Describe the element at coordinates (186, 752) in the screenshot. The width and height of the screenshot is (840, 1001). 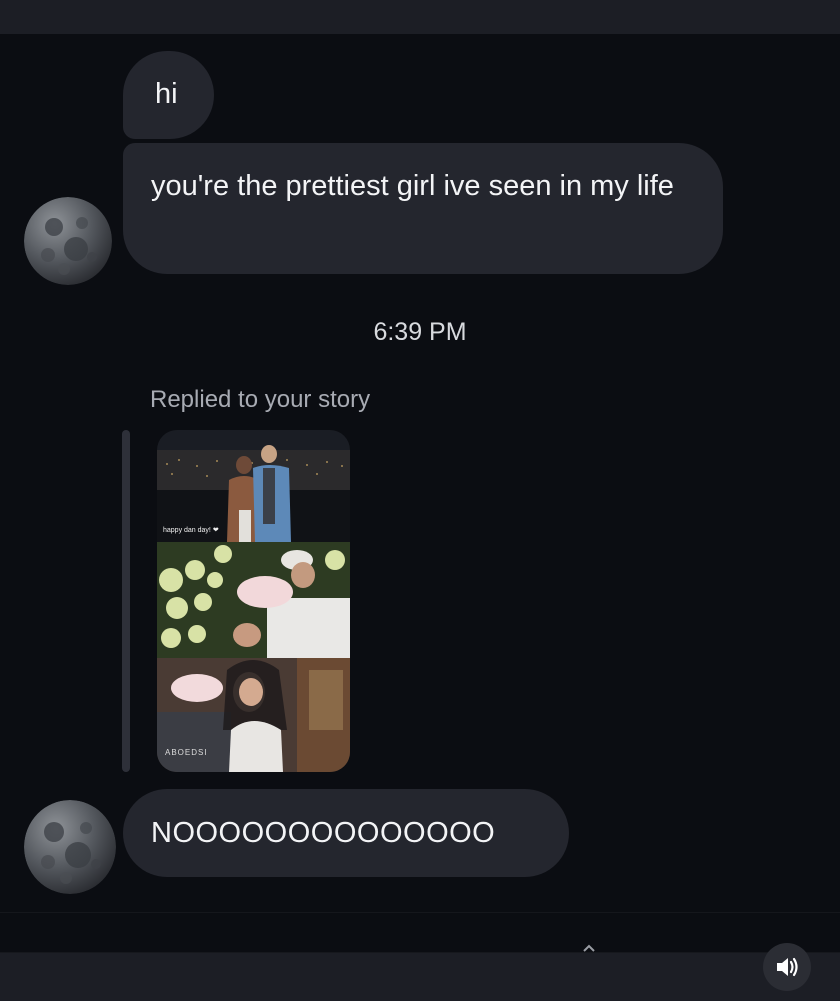
I see `shirt-text: ABOEDSI` at that location.